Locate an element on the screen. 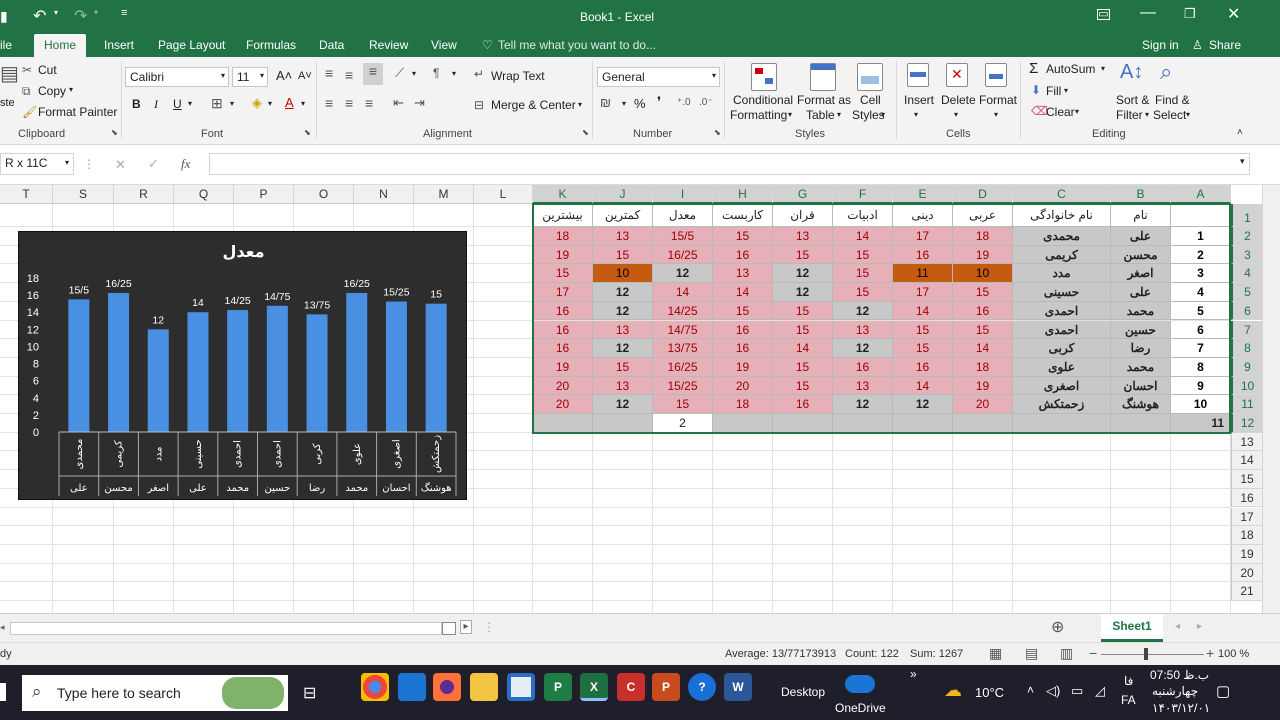  format-table-dropdown-icon: ▾ is located at coordinates (839, 114).